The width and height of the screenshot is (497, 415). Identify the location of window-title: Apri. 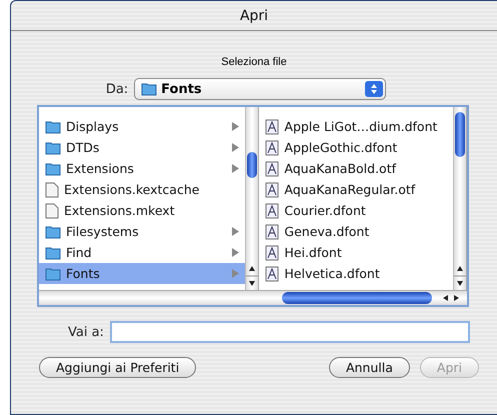
(254, 16).